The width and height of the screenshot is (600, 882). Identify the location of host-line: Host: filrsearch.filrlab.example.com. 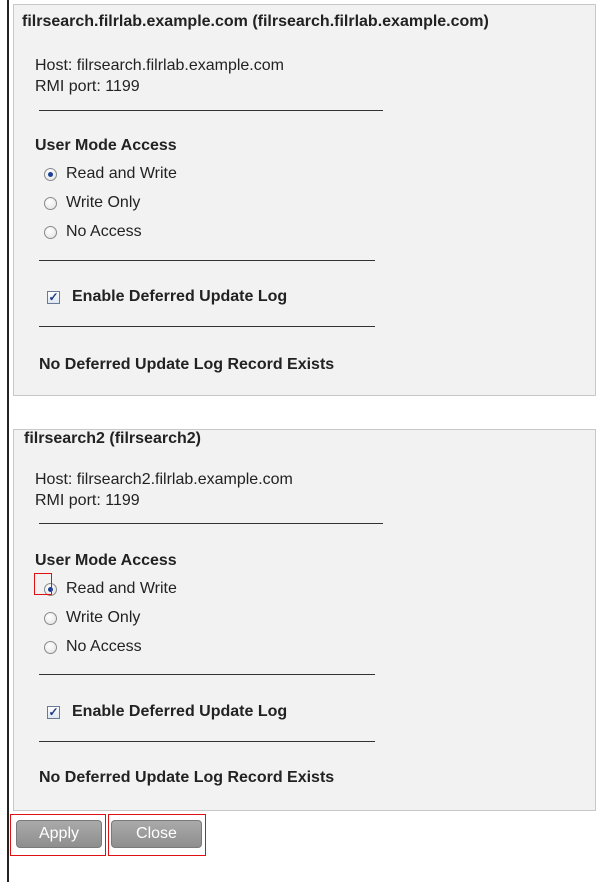
(159, 65).